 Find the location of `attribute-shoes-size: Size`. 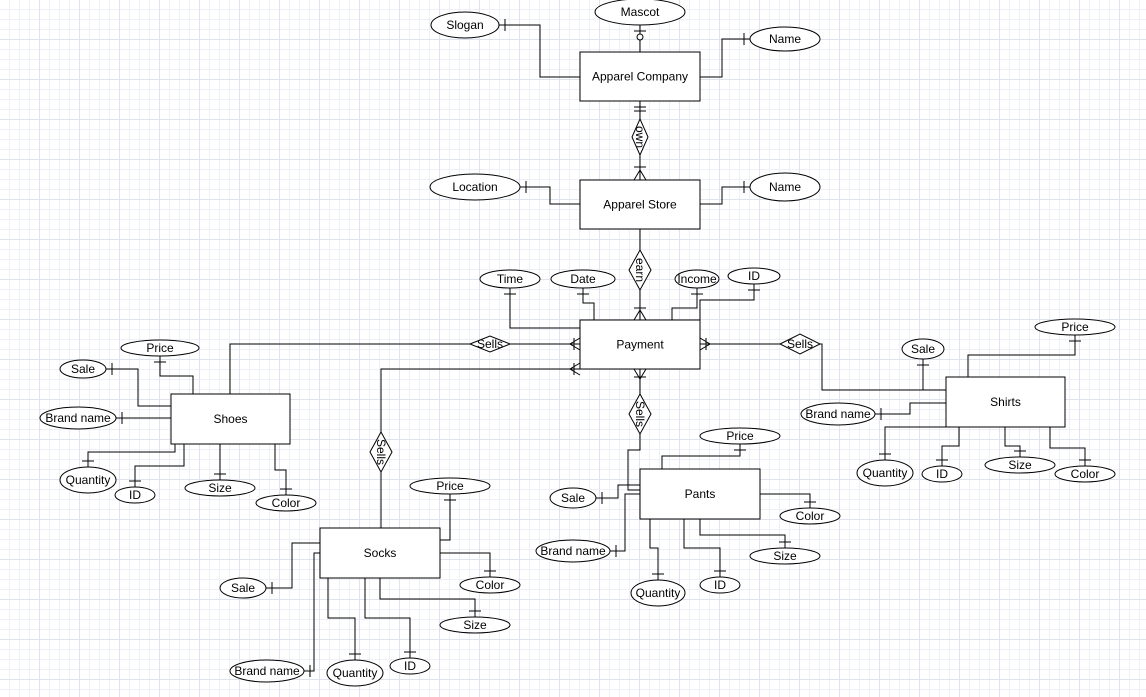

attribute-shoes-size: Size is located at coordinates (220, 488).